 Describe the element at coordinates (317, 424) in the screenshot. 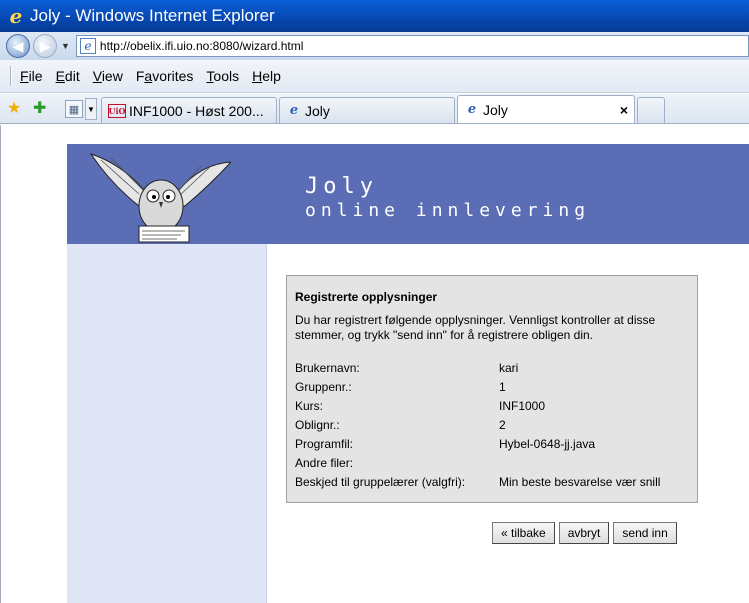

I see `field-label: Oblignr.:` at that location.